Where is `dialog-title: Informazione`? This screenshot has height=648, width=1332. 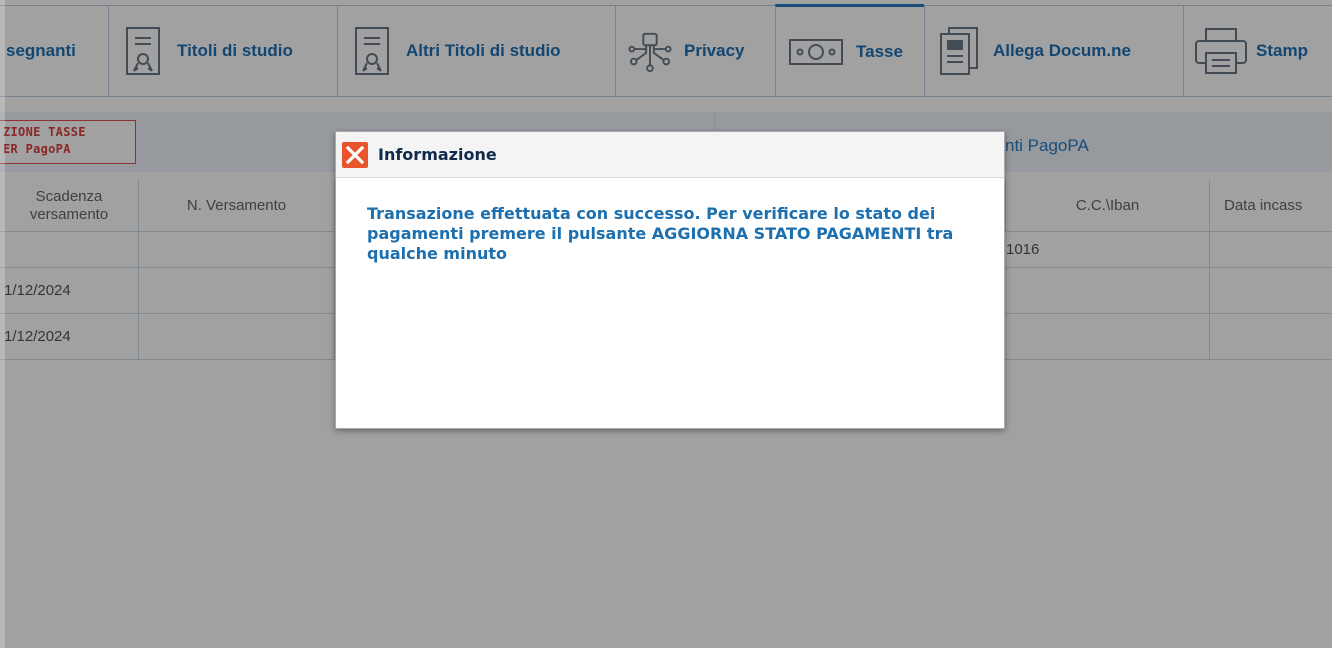 dialog-title: Informazione is located at coordinates (437, 154).